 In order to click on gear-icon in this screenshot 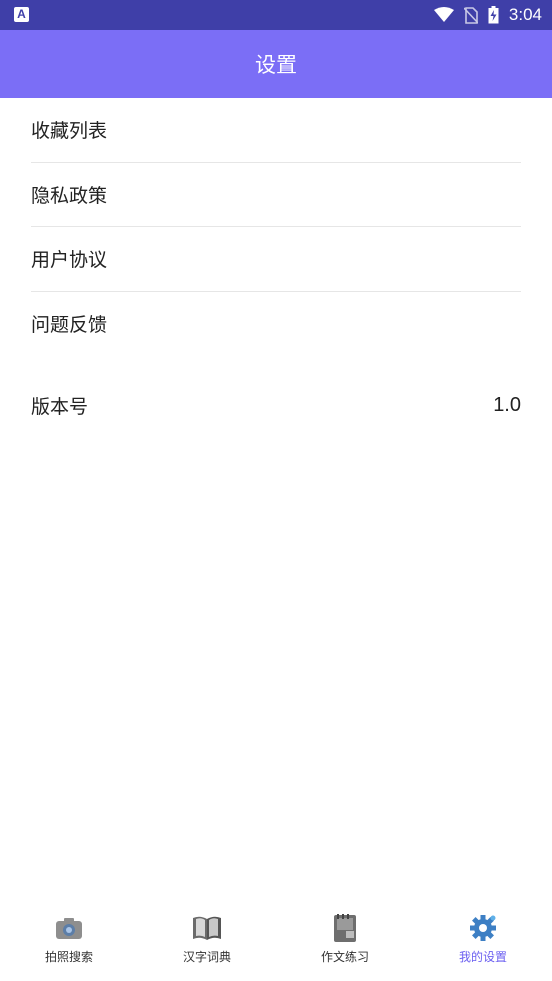, I will do `click(483, 928)`.